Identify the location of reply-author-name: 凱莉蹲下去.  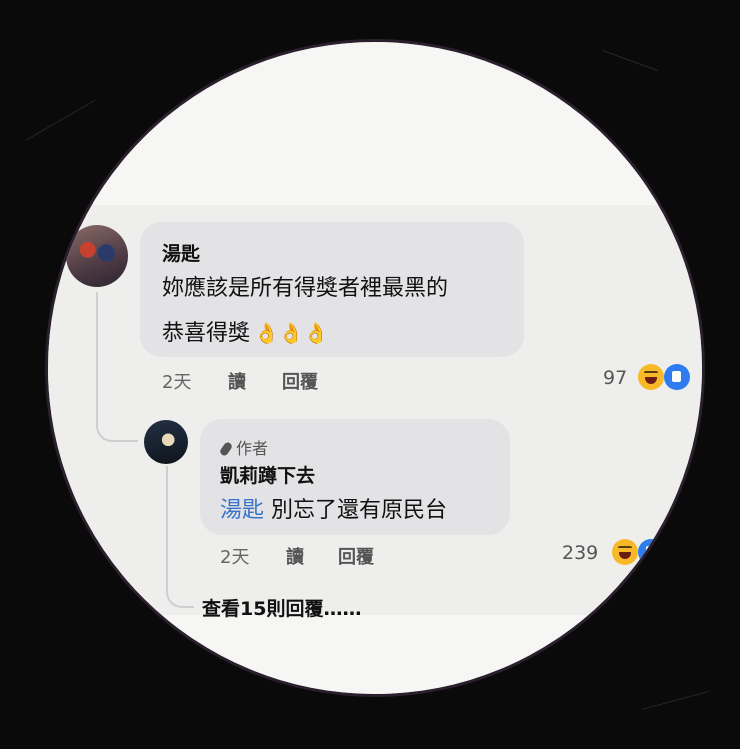
(267, 474).